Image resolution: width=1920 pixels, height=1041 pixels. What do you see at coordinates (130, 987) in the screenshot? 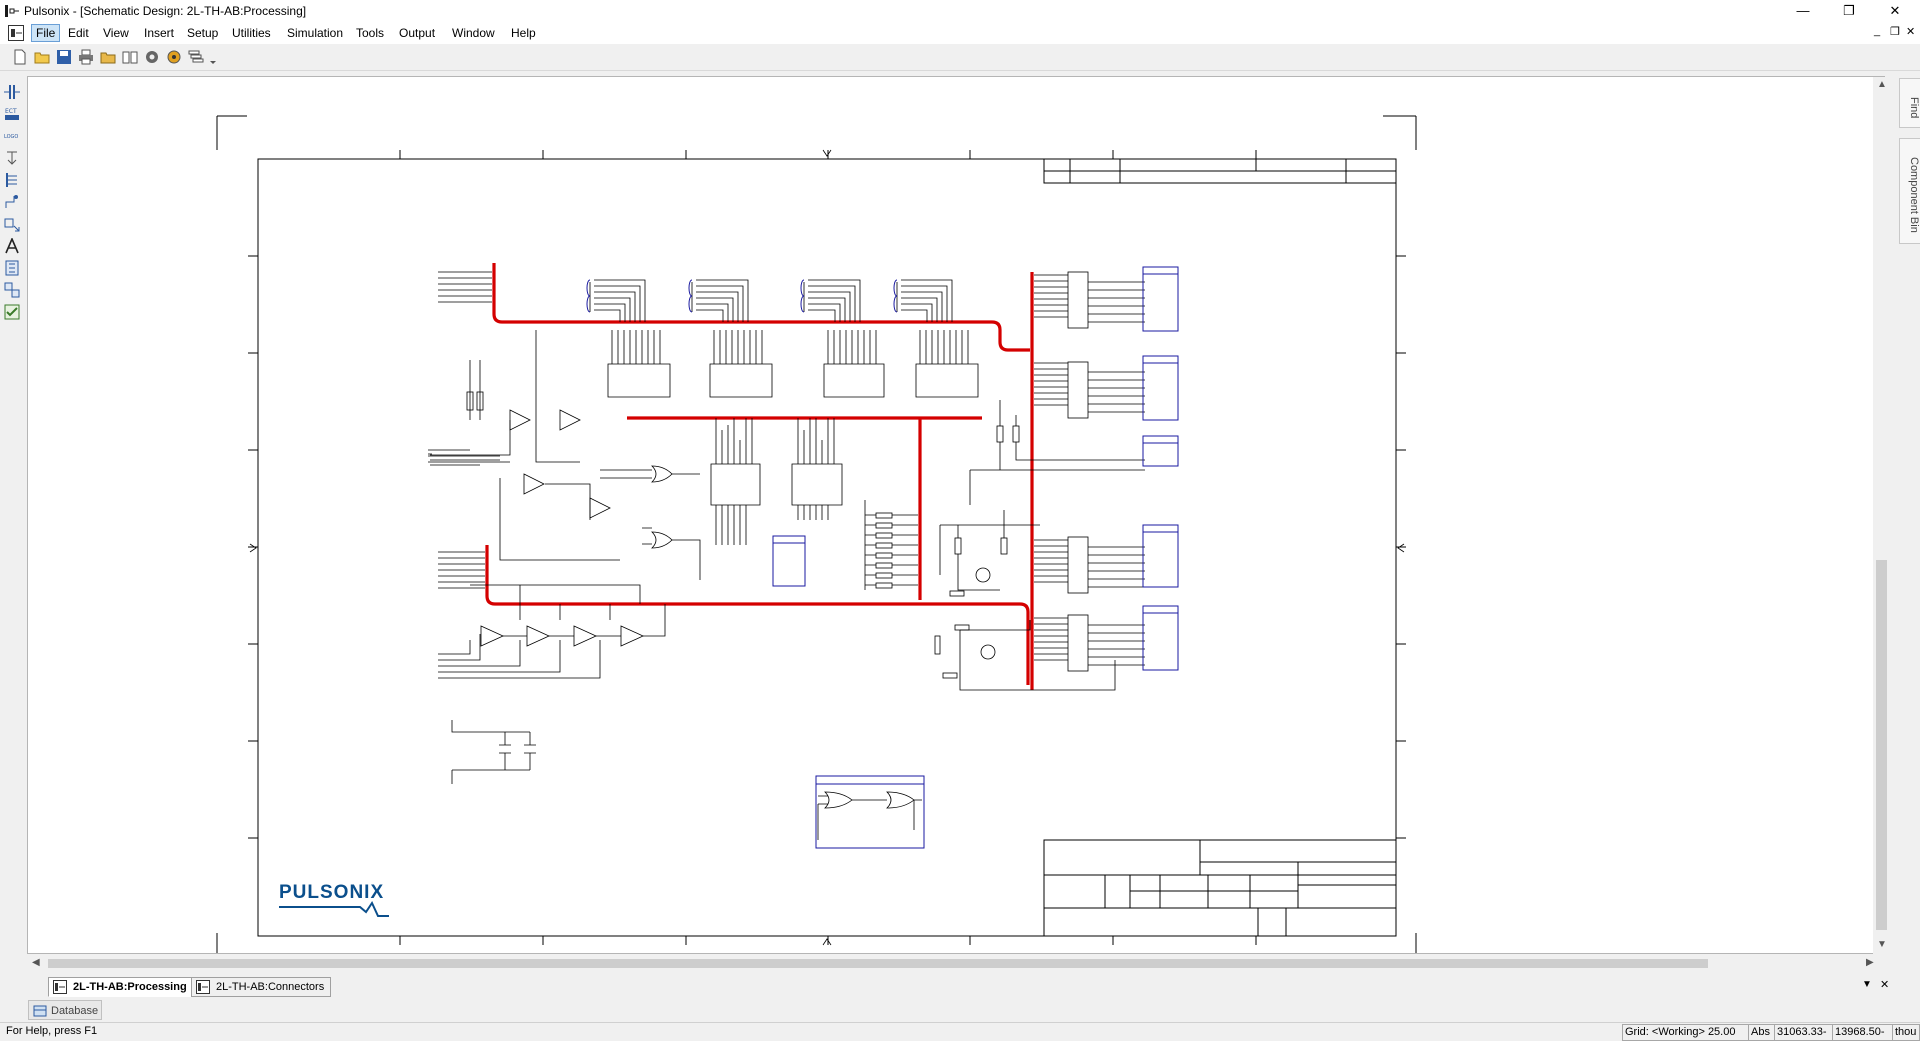
I see `doc-tab-processing-label: 2L-TH-AB:Processing` at bounding box center [130, 987].